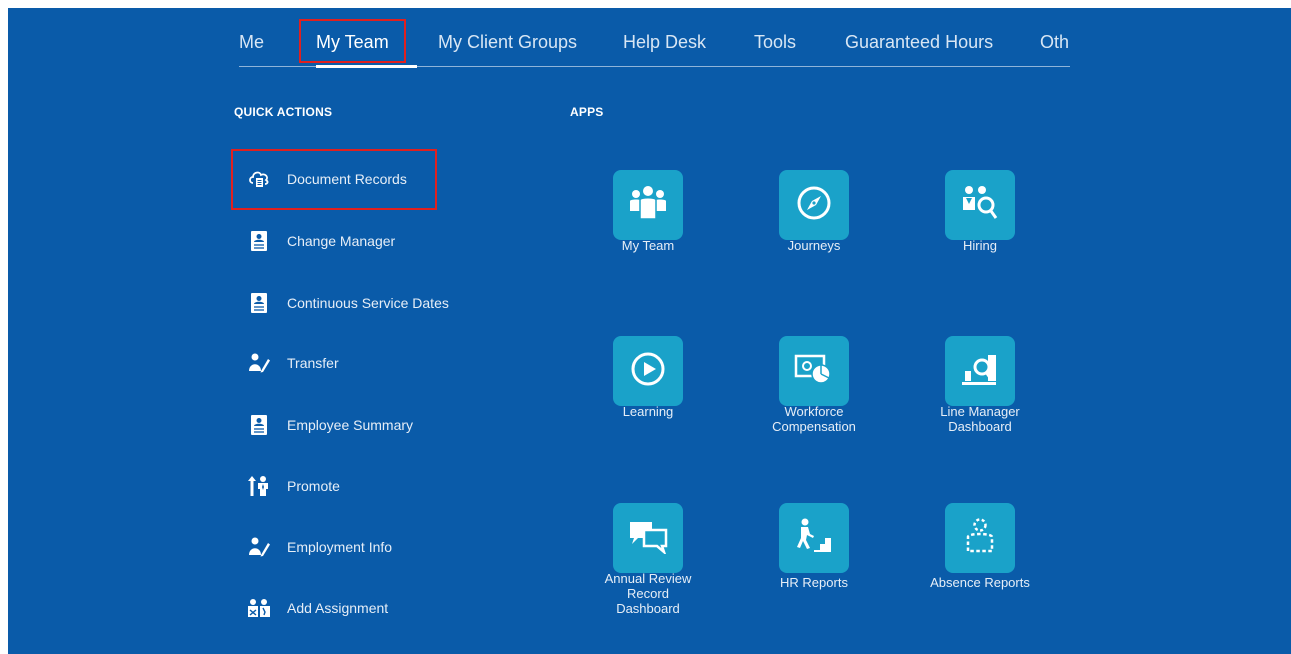  What do you see at coordinates (648, 245) in the screenshot?
I see `app-label: My Team` at bounding box center [648, 245].